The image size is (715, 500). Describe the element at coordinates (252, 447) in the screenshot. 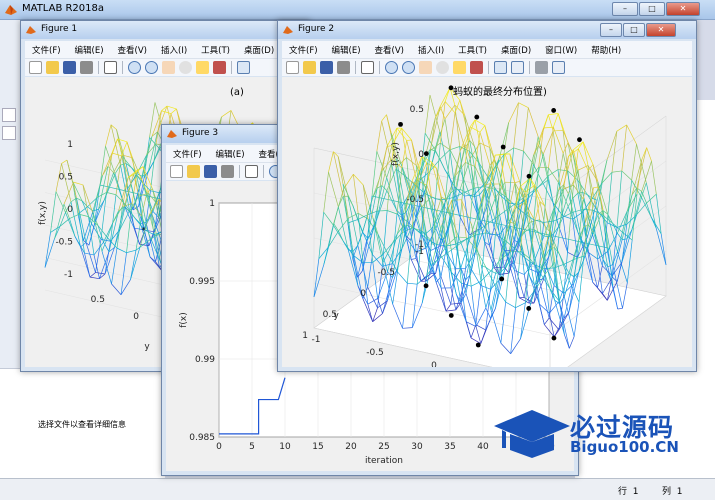

I see `x-tick-label: 5` at that location.